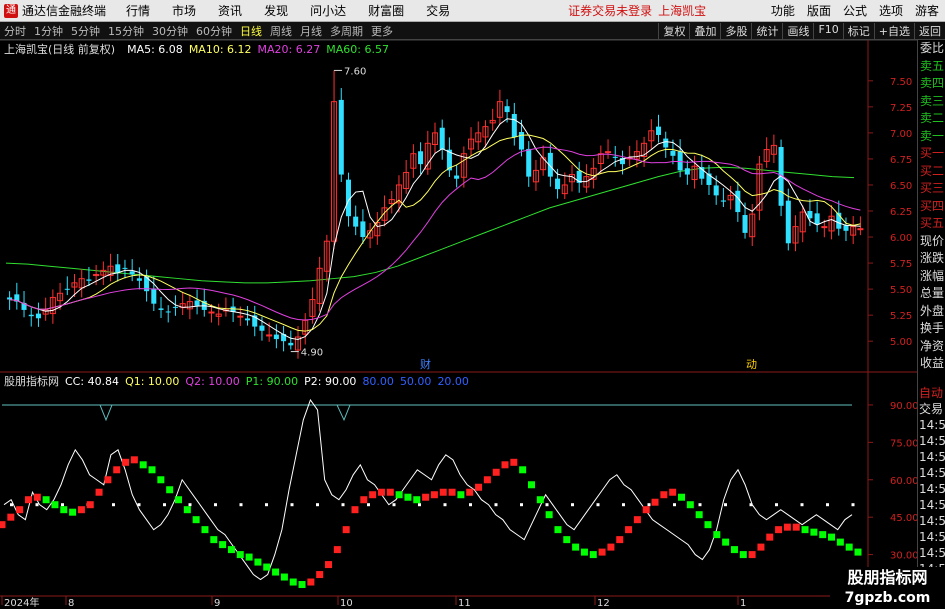  What do you see at coordinates (931, 393) in the screenshot?
I see `auto-label: 自动` at bounding box center [931, 393].